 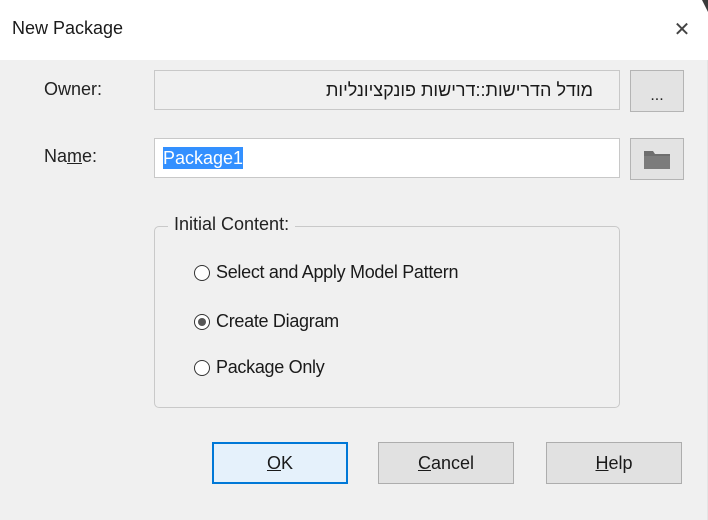 I want to click on dialog-title: New Package, so click(x=68, y=28).